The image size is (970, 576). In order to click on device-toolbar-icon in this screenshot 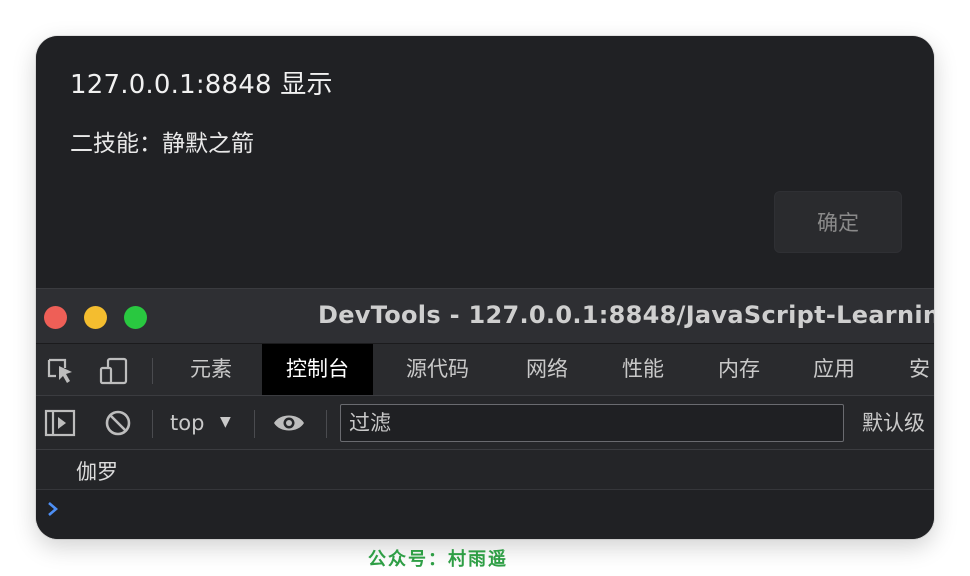, I will do `click(114, 373)`.